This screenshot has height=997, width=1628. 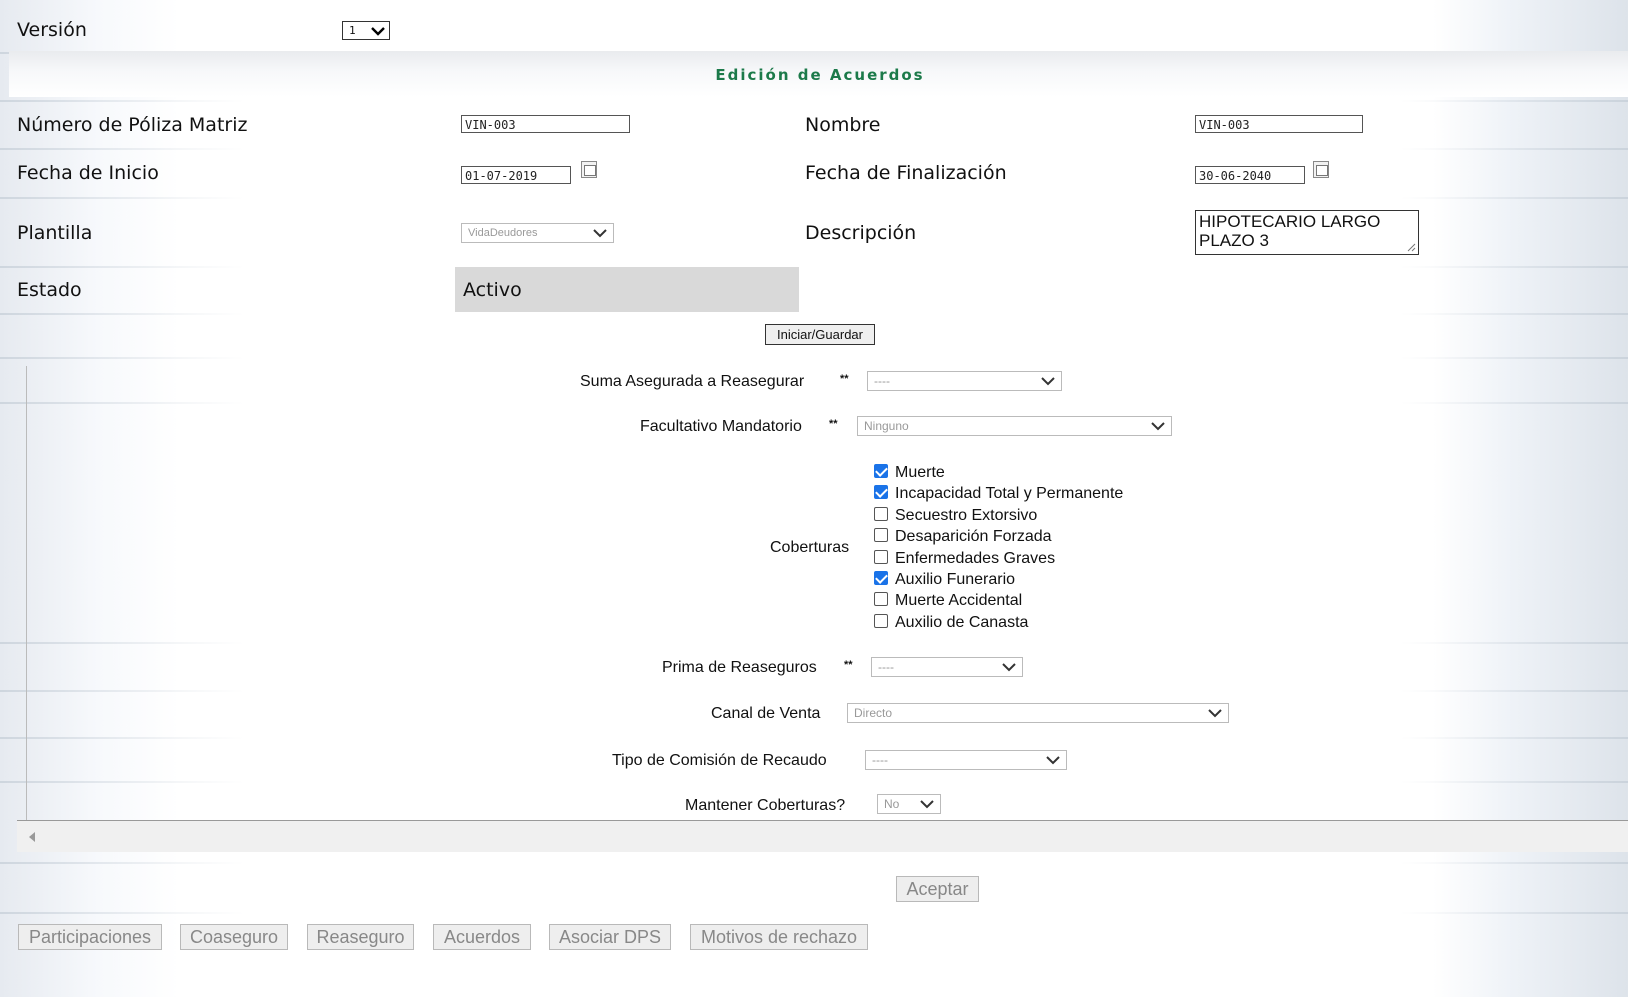 I want to click on coberturas-label: Coberturas, so click(x=810, y=547).